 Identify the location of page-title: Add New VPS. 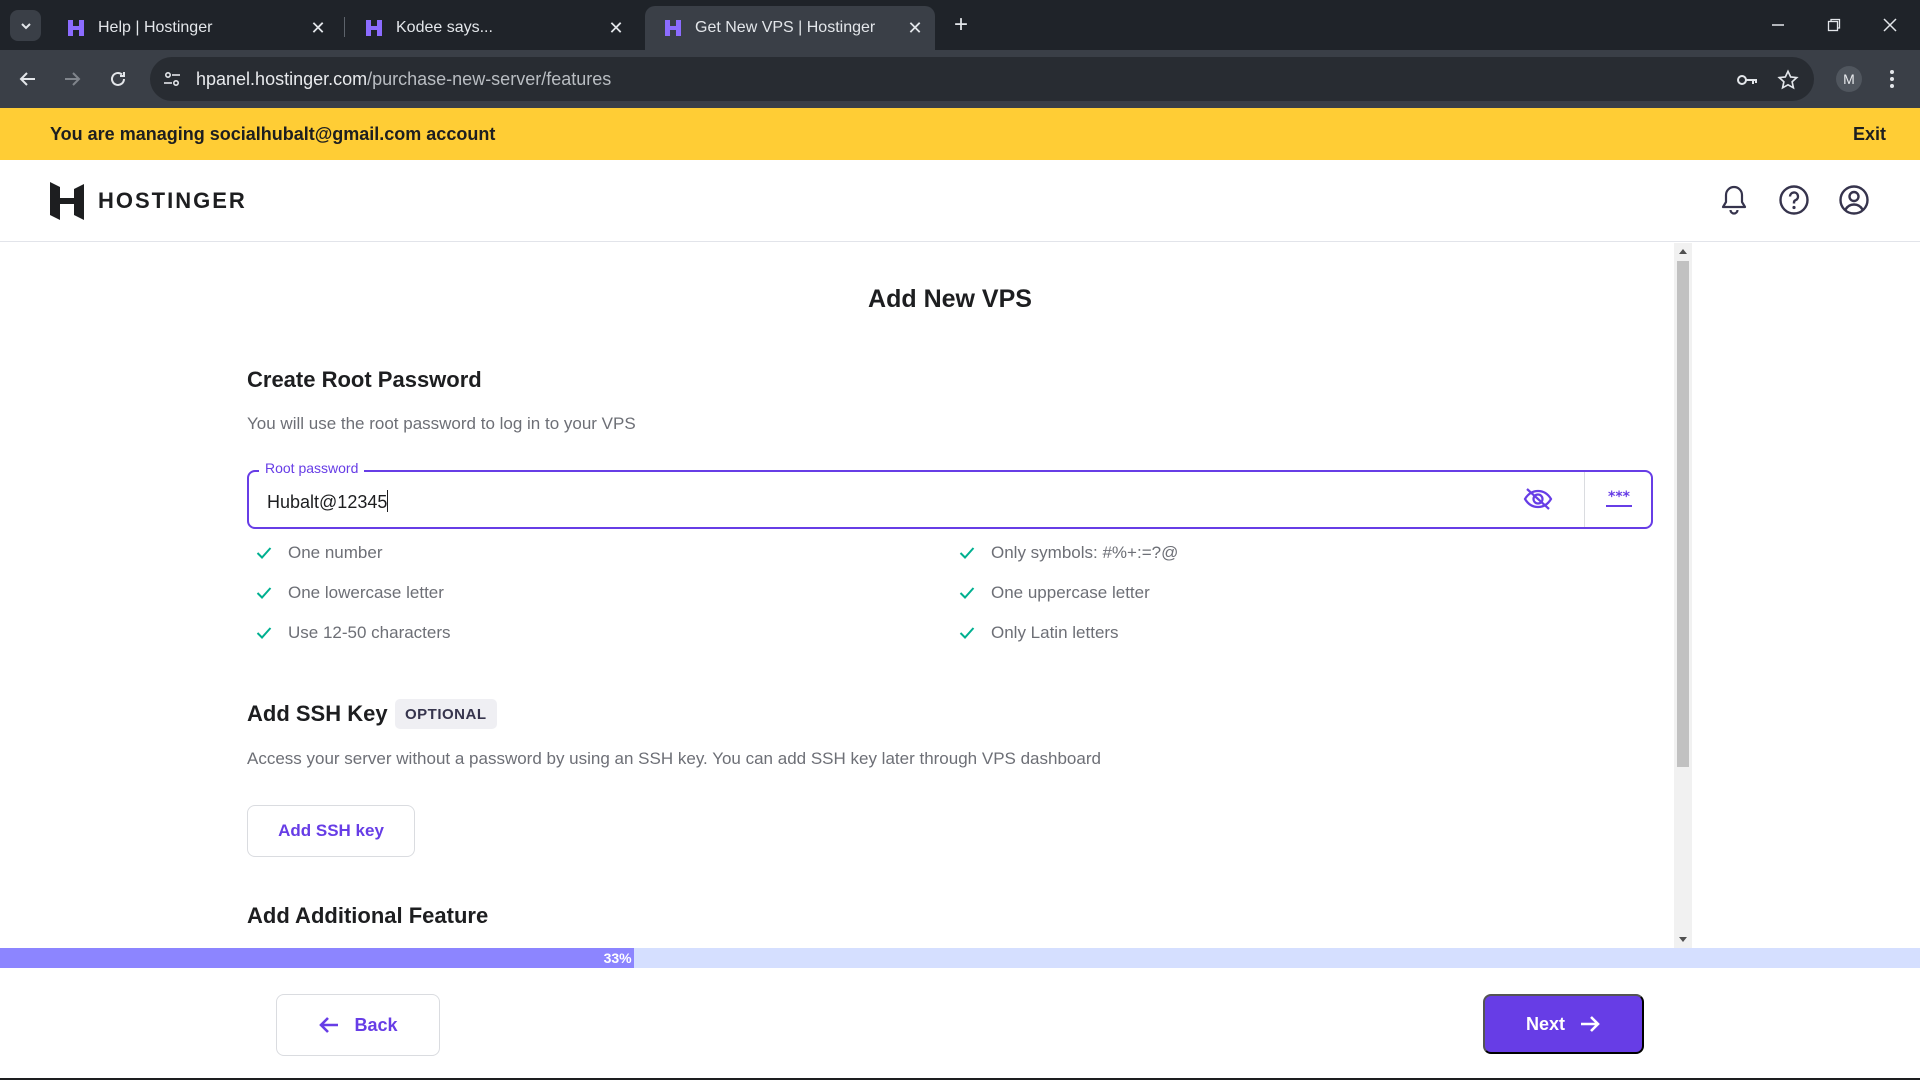
(950, 299).